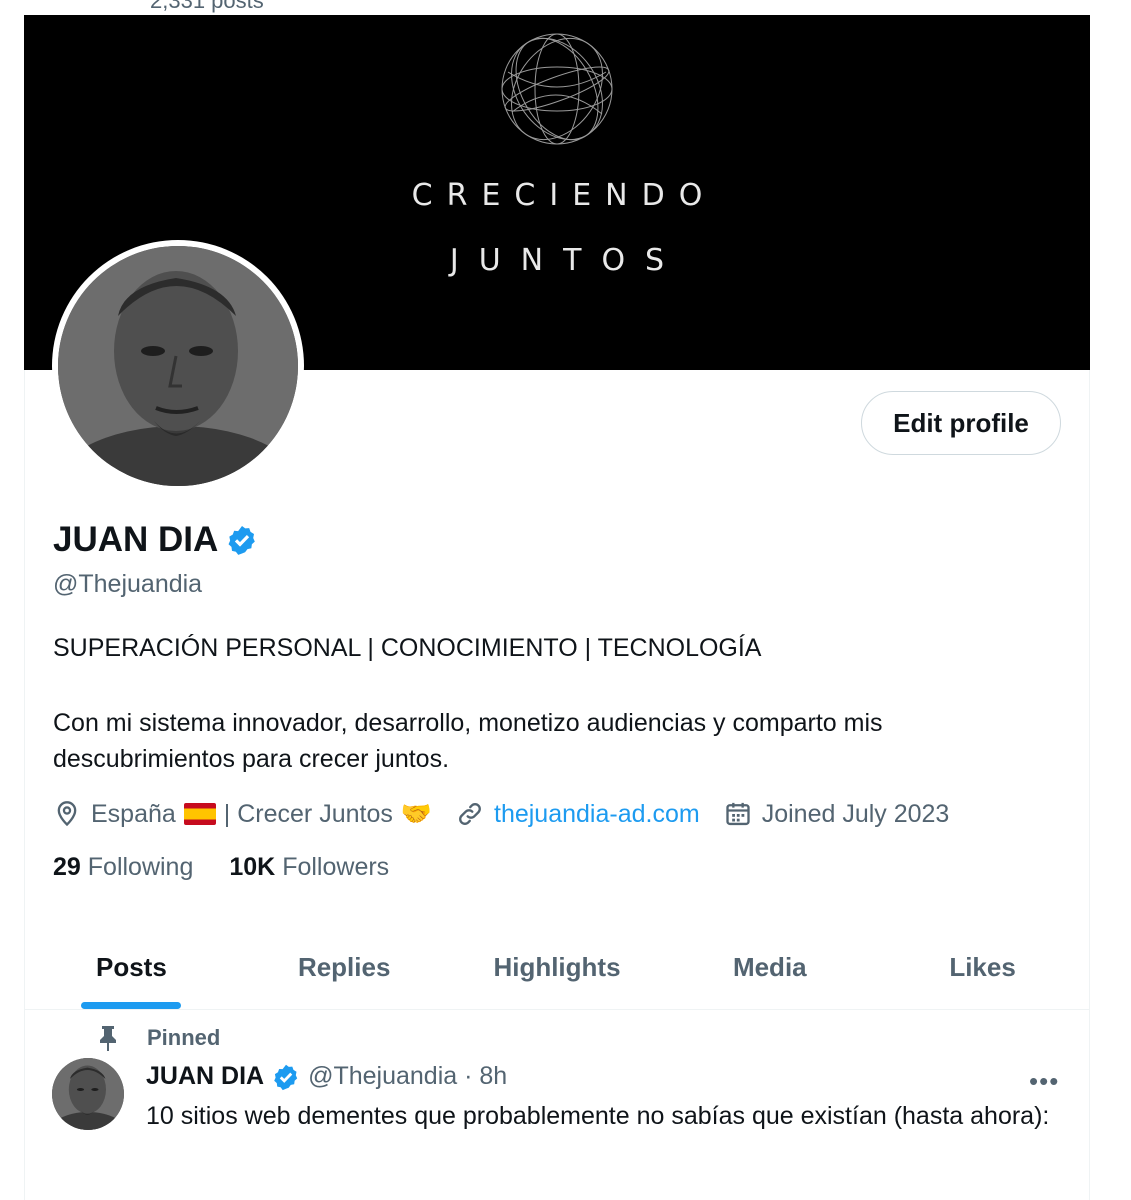 Image resolution: width=1131 pixels, height=1200 pixels. I want to click on banner-text-line1: CRECIENDO, so click(564, 195).